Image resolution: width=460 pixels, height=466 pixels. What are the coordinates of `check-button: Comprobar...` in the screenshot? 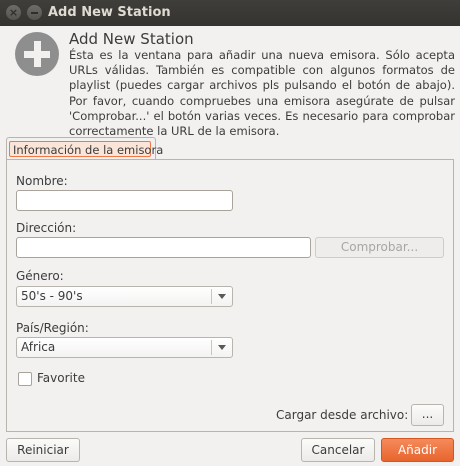 It's located at (379, 247).